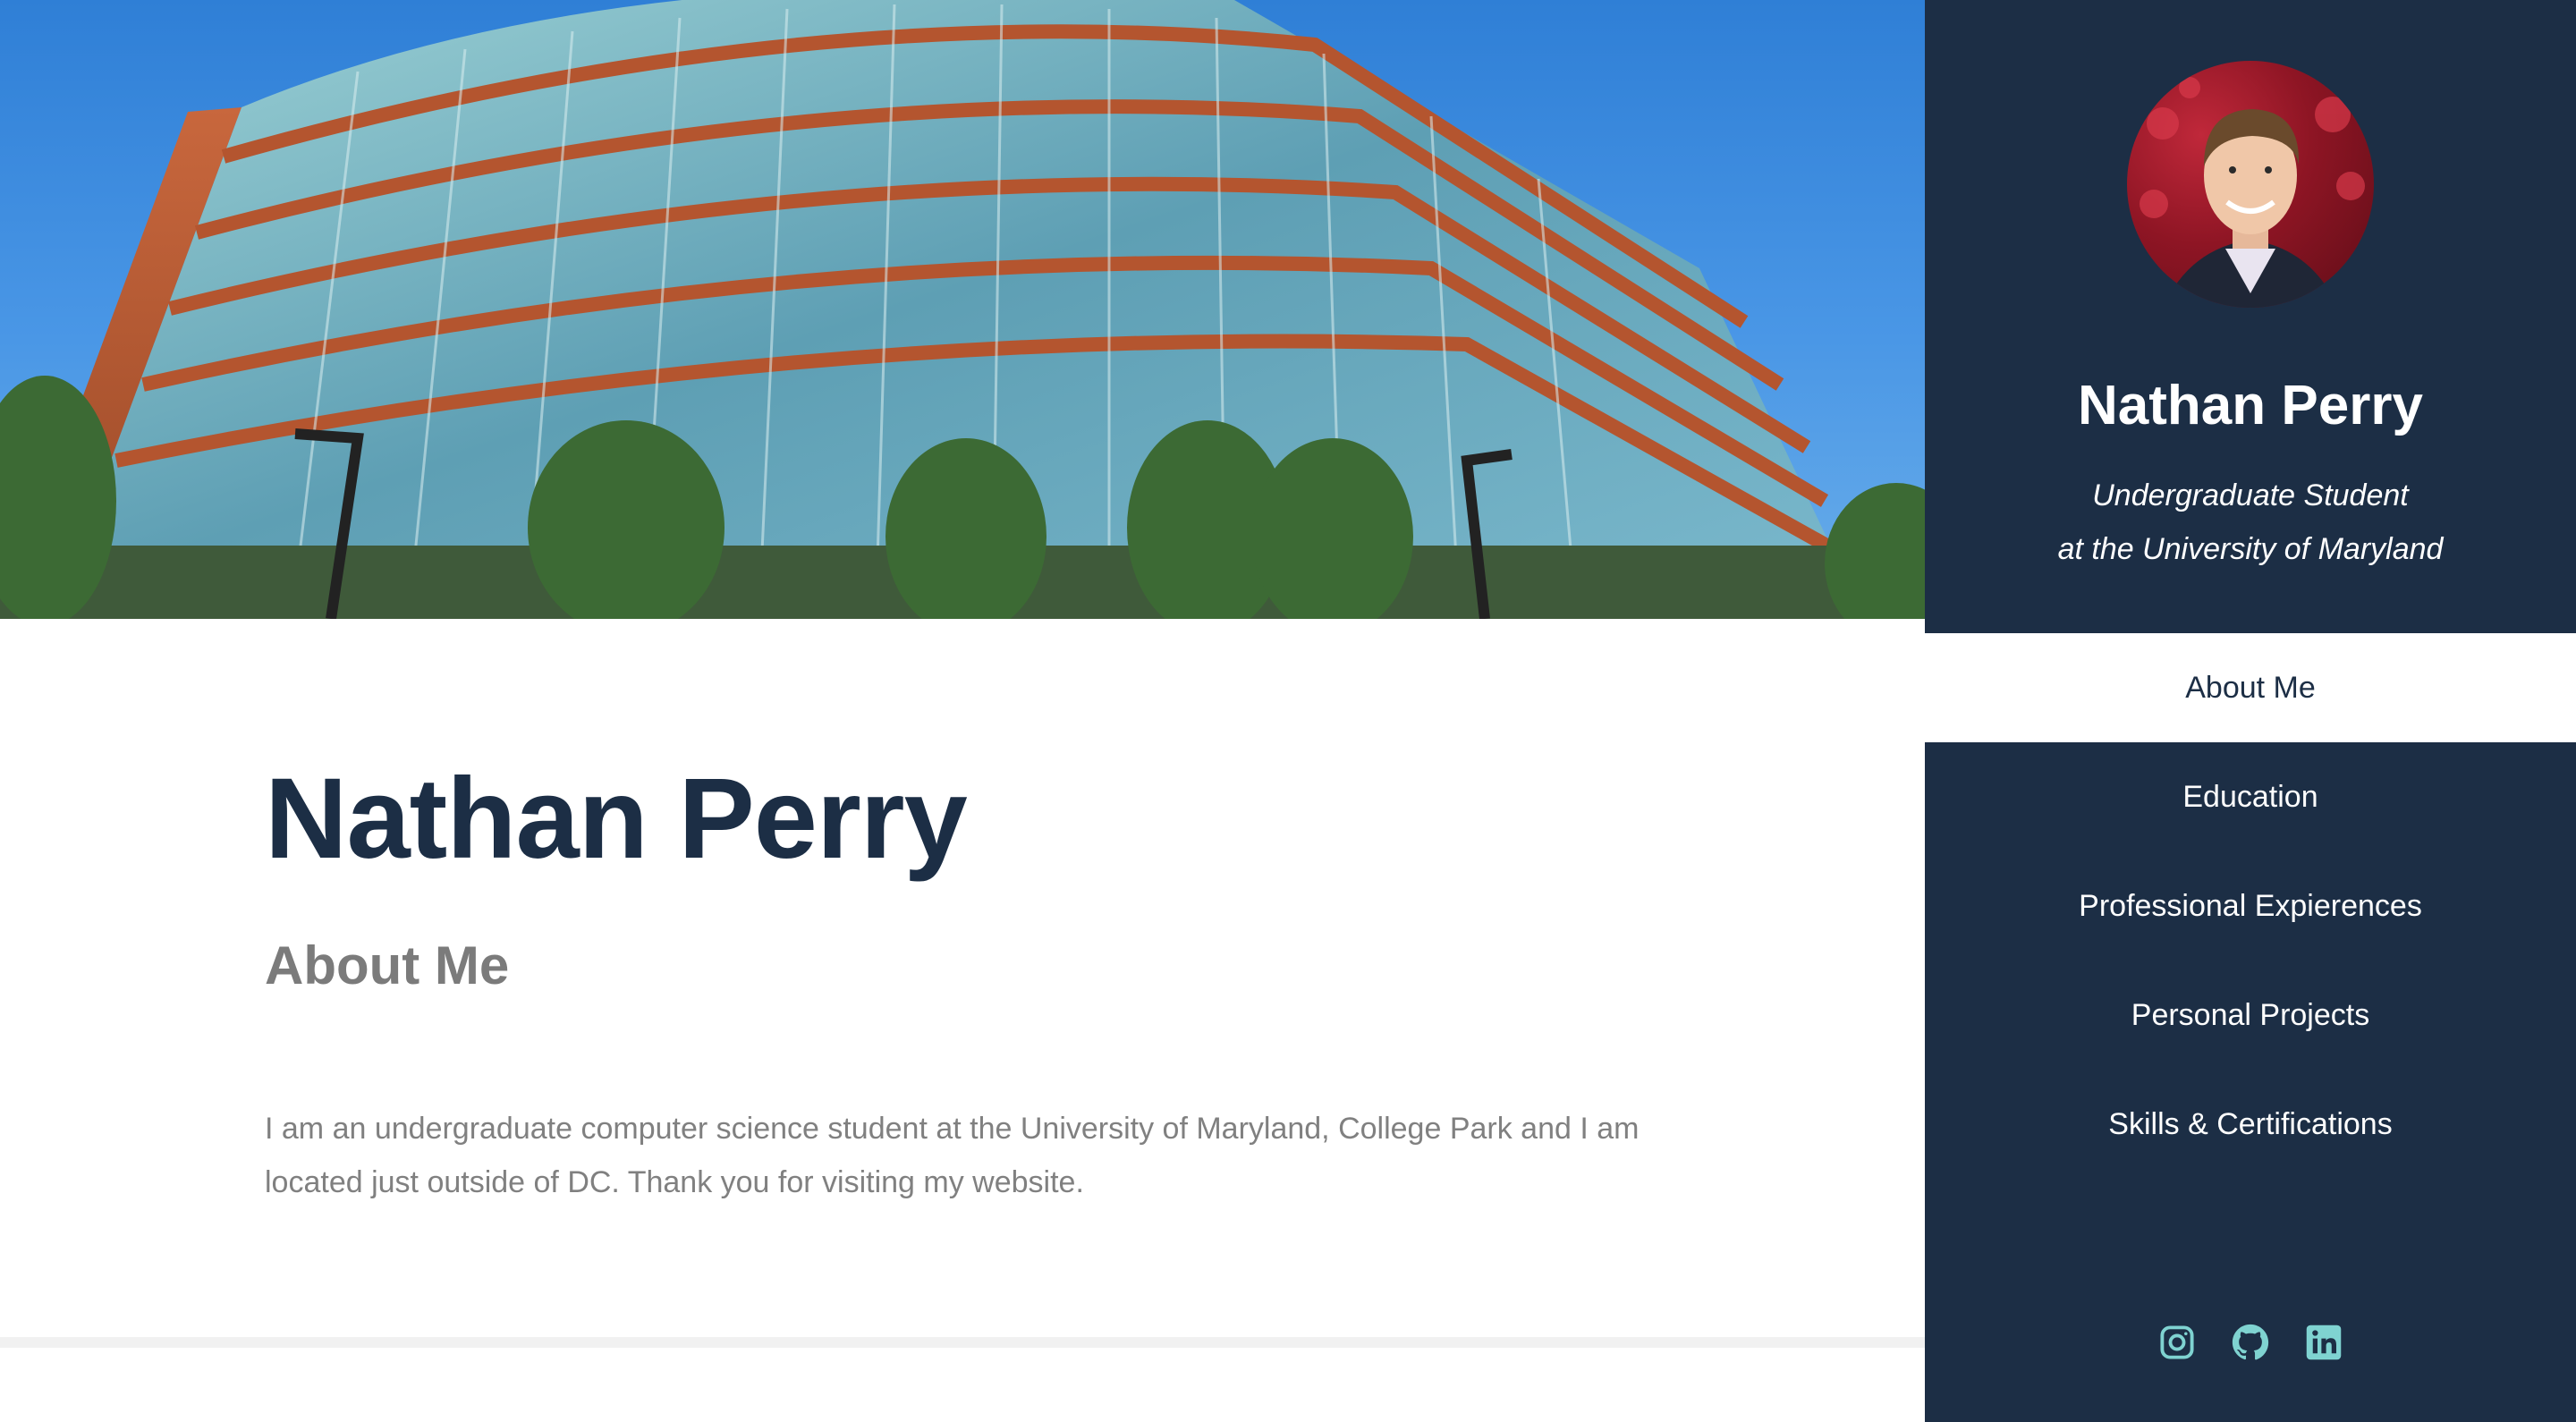 The width and height of the screenshot is (2576, 1422). I want to click on nav-item-skills-certifications: Skills & Certifications, so click(2250, 1124).